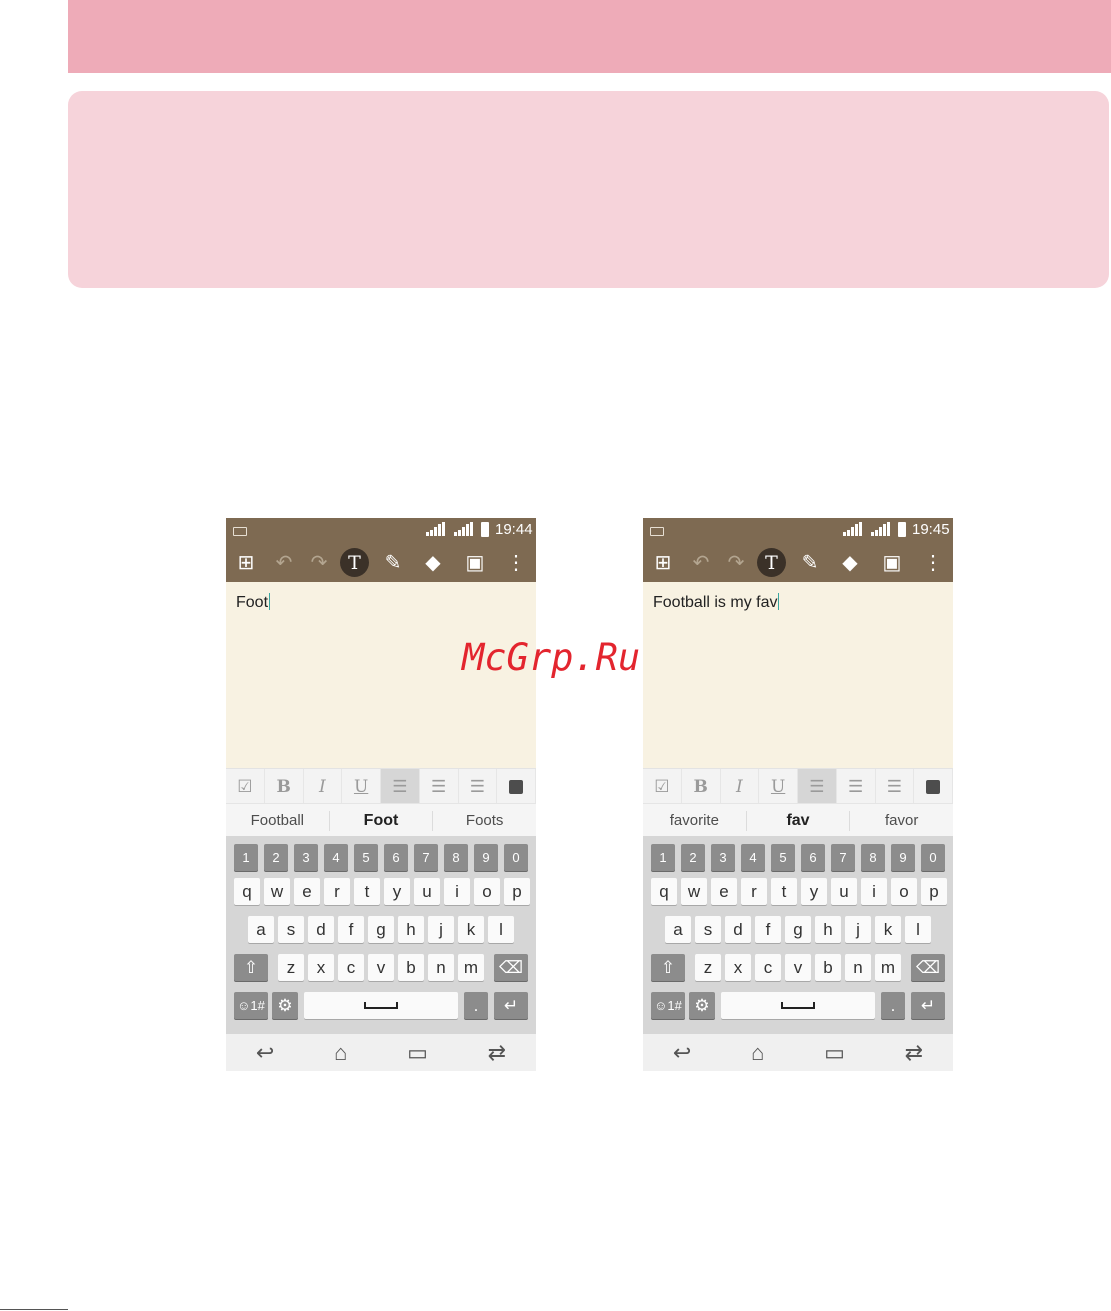 This screenshot has width=1111, height=1311. What do you see at coordinates (441, 929) in the screenshot?
I see `key-j: j` at bounding box center [441, 929].